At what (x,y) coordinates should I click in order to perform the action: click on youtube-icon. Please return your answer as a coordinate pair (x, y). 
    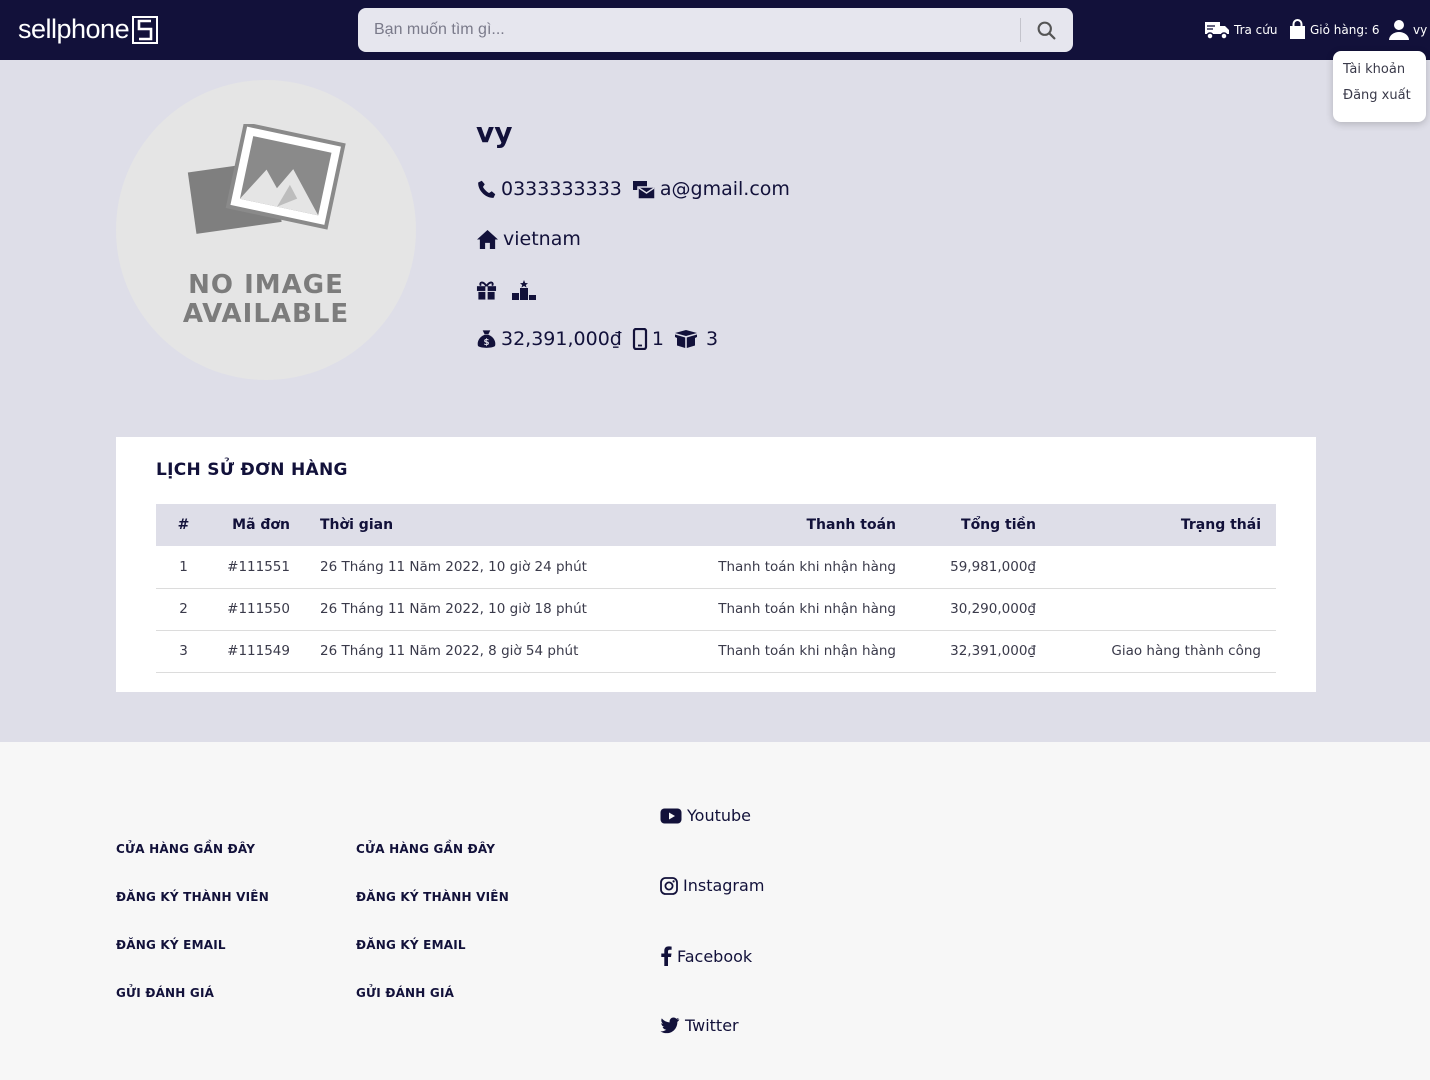
    Looking at the image, I should click on (671, 815).